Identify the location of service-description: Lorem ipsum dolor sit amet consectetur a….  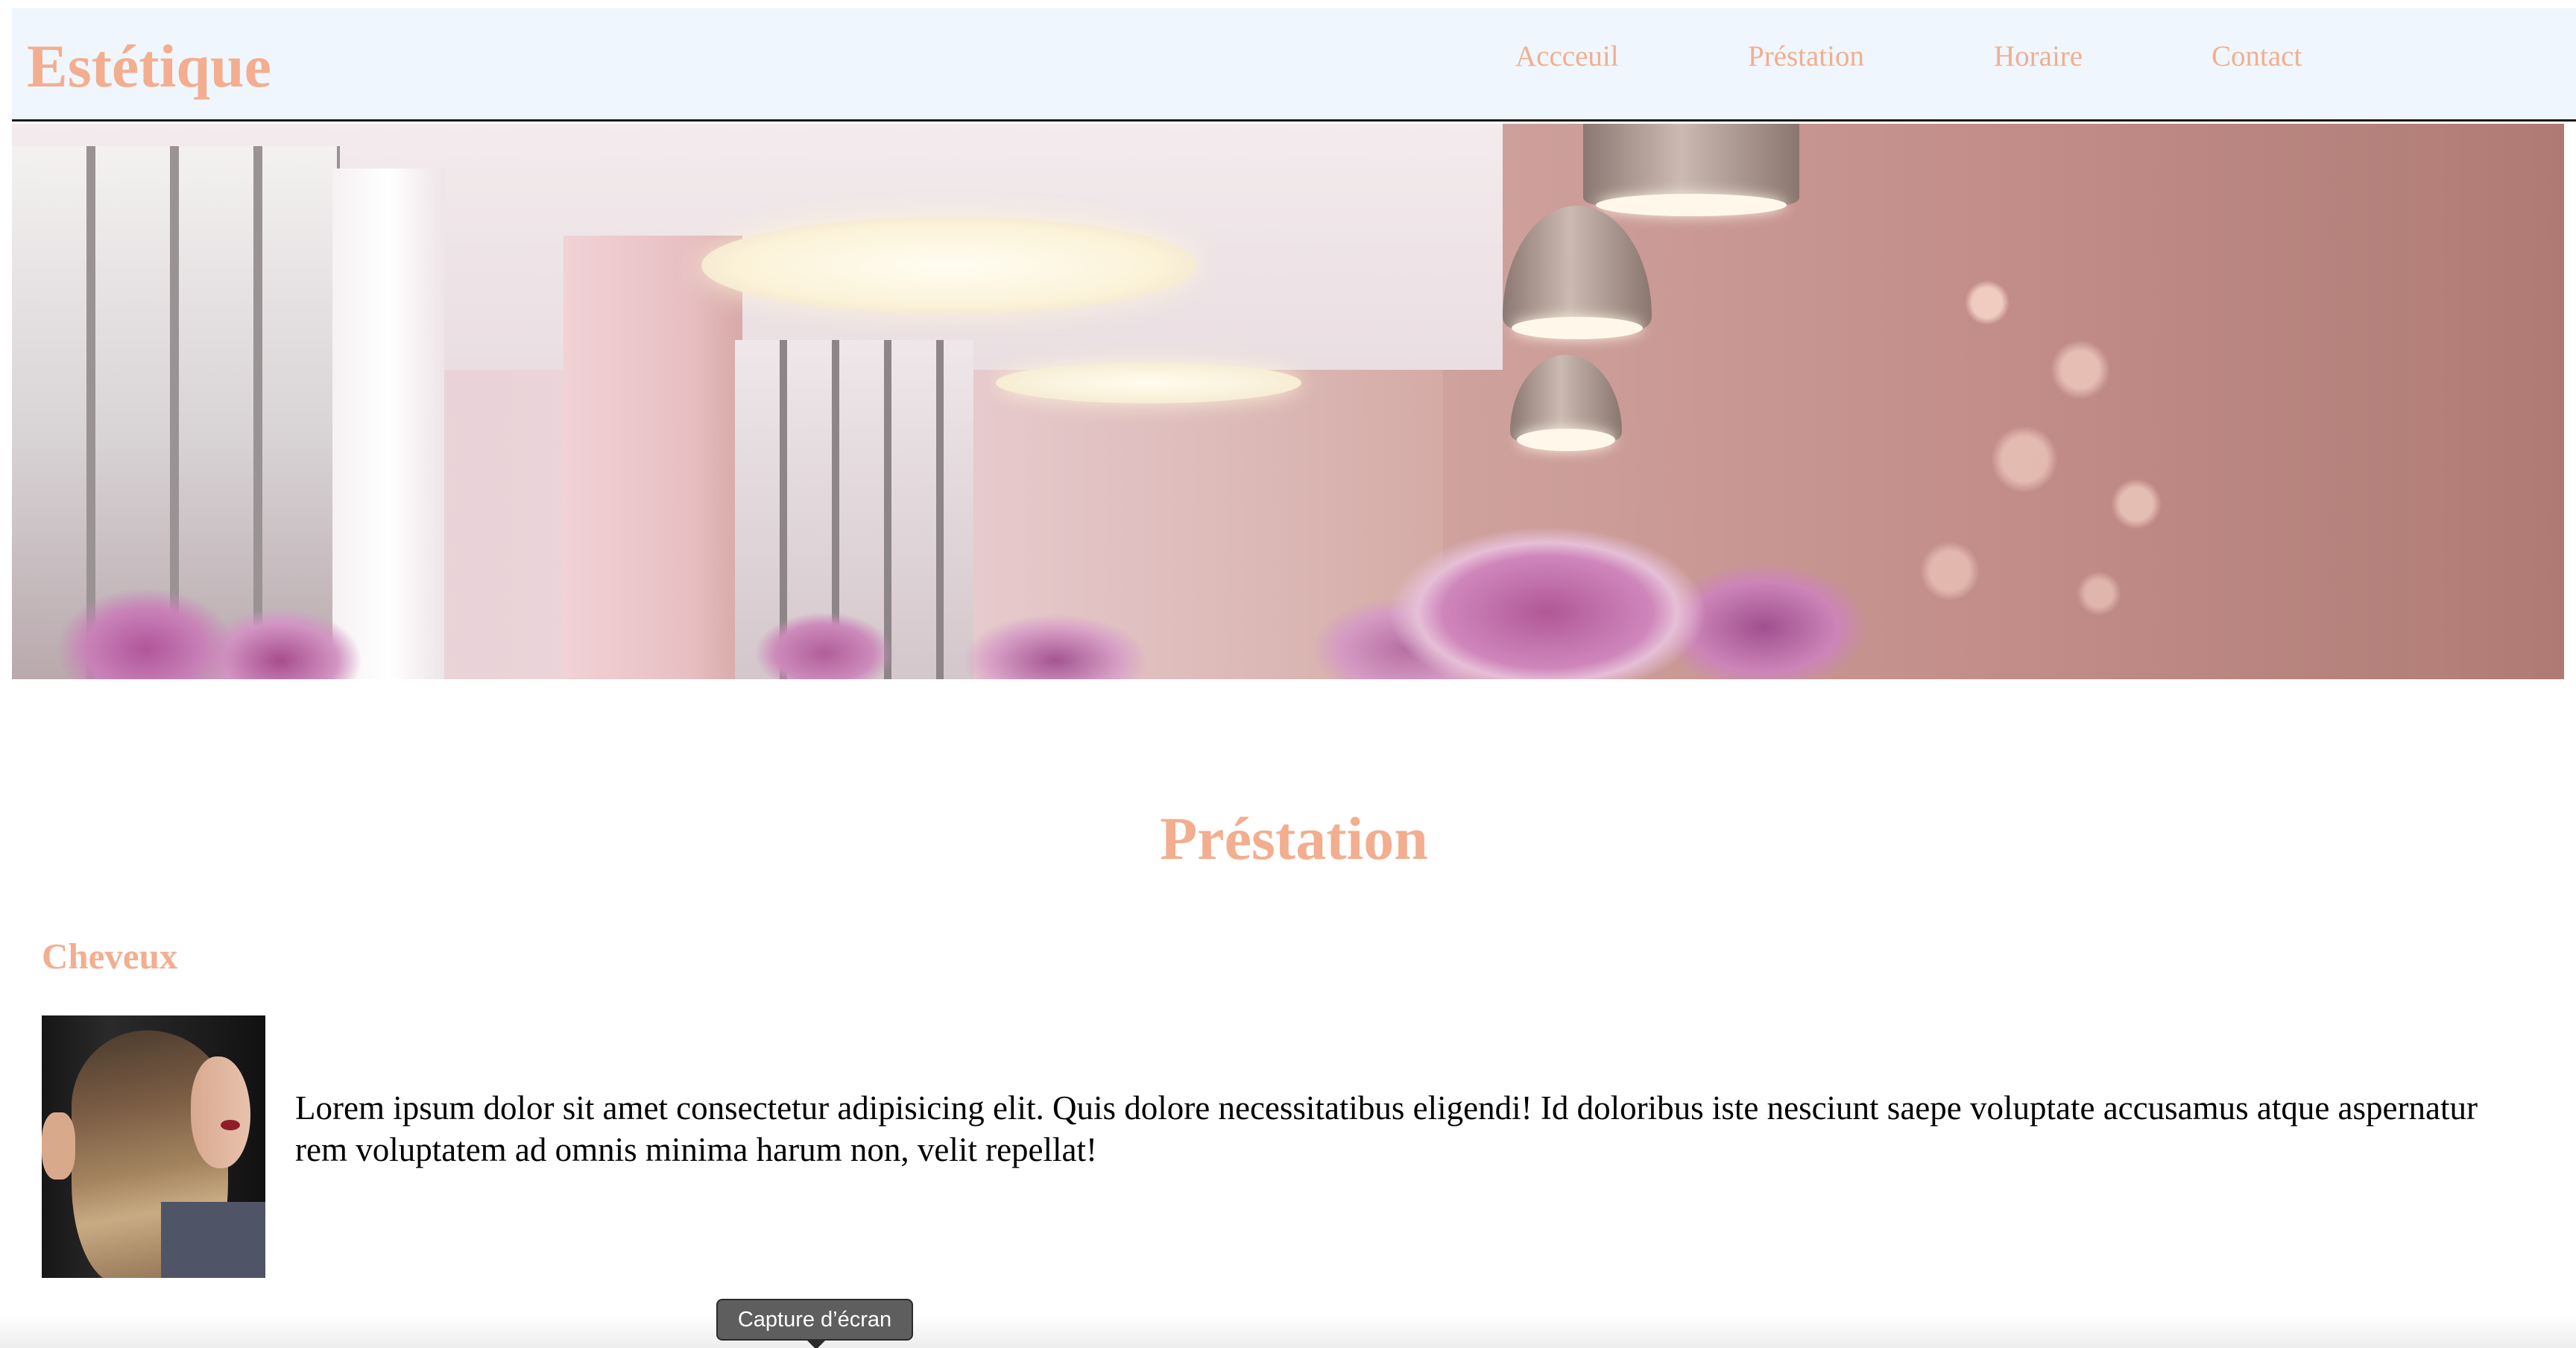
(1386, 1128).